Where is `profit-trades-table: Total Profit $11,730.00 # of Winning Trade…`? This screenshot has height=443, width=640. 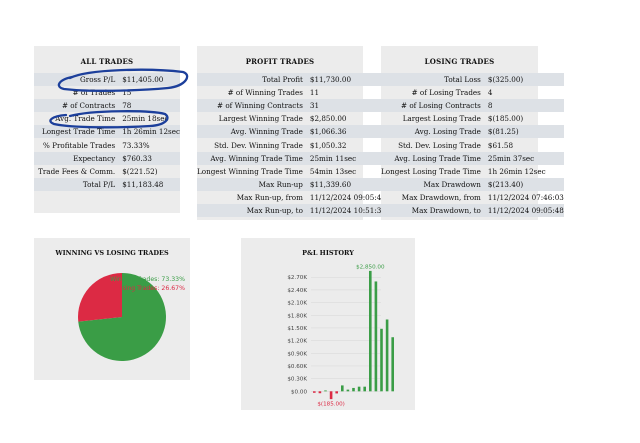
profit-trades-table: Total Profit $11,730.00 # of Winning Trade… is located at coordinates (291, 145).